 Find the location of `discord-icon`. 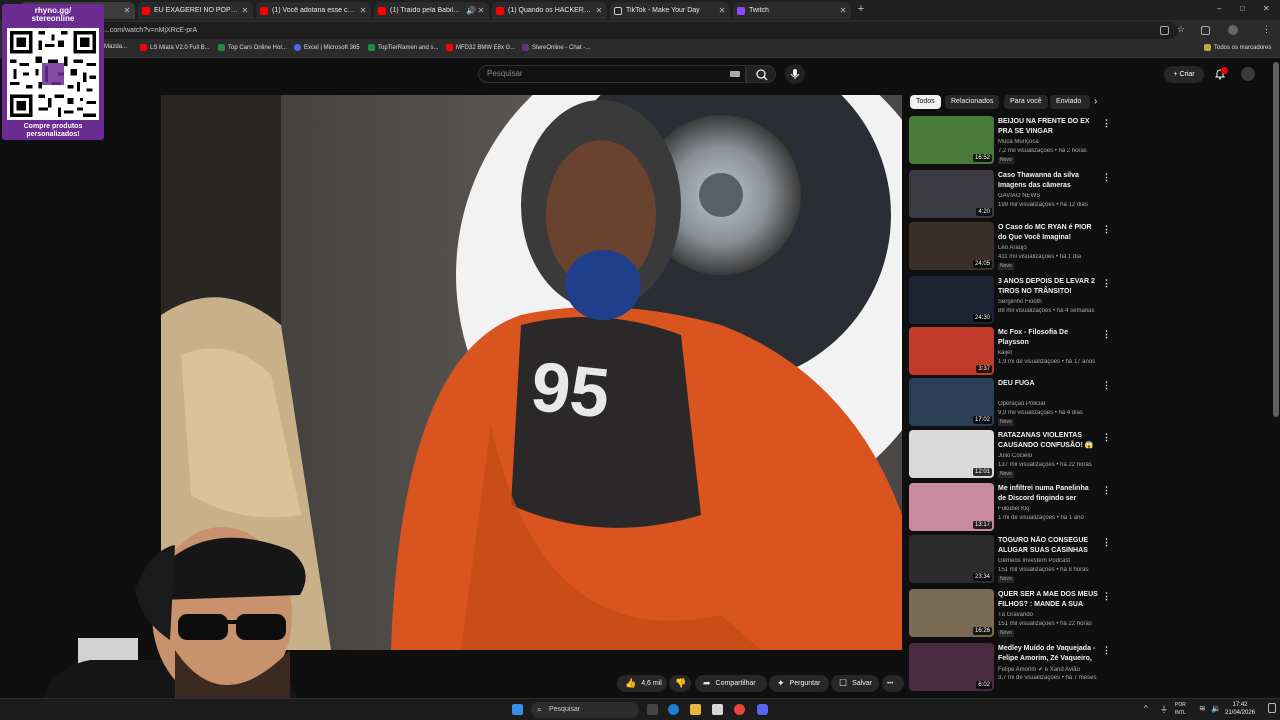

discord-icon is located at coordinates (762, 709).